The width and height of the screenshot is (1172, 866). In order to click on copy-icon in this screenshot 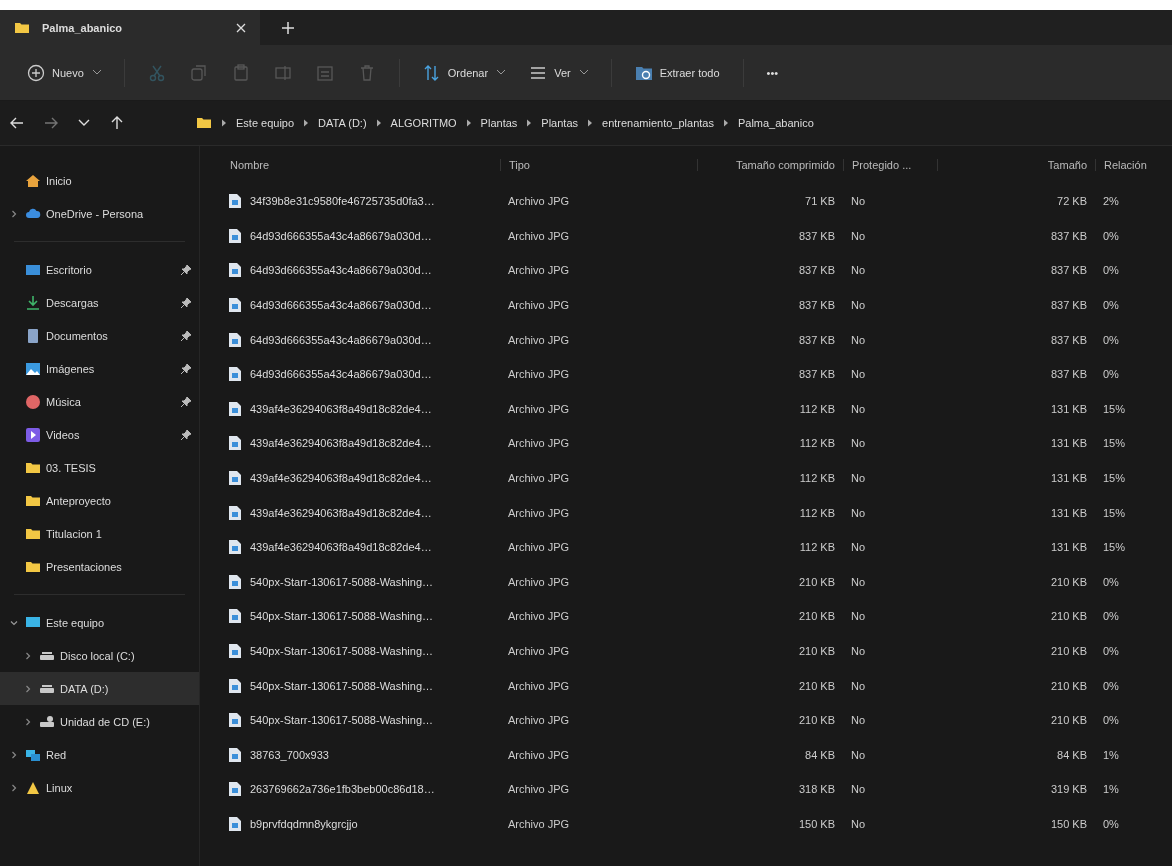, I will do `click(198, 72)`.